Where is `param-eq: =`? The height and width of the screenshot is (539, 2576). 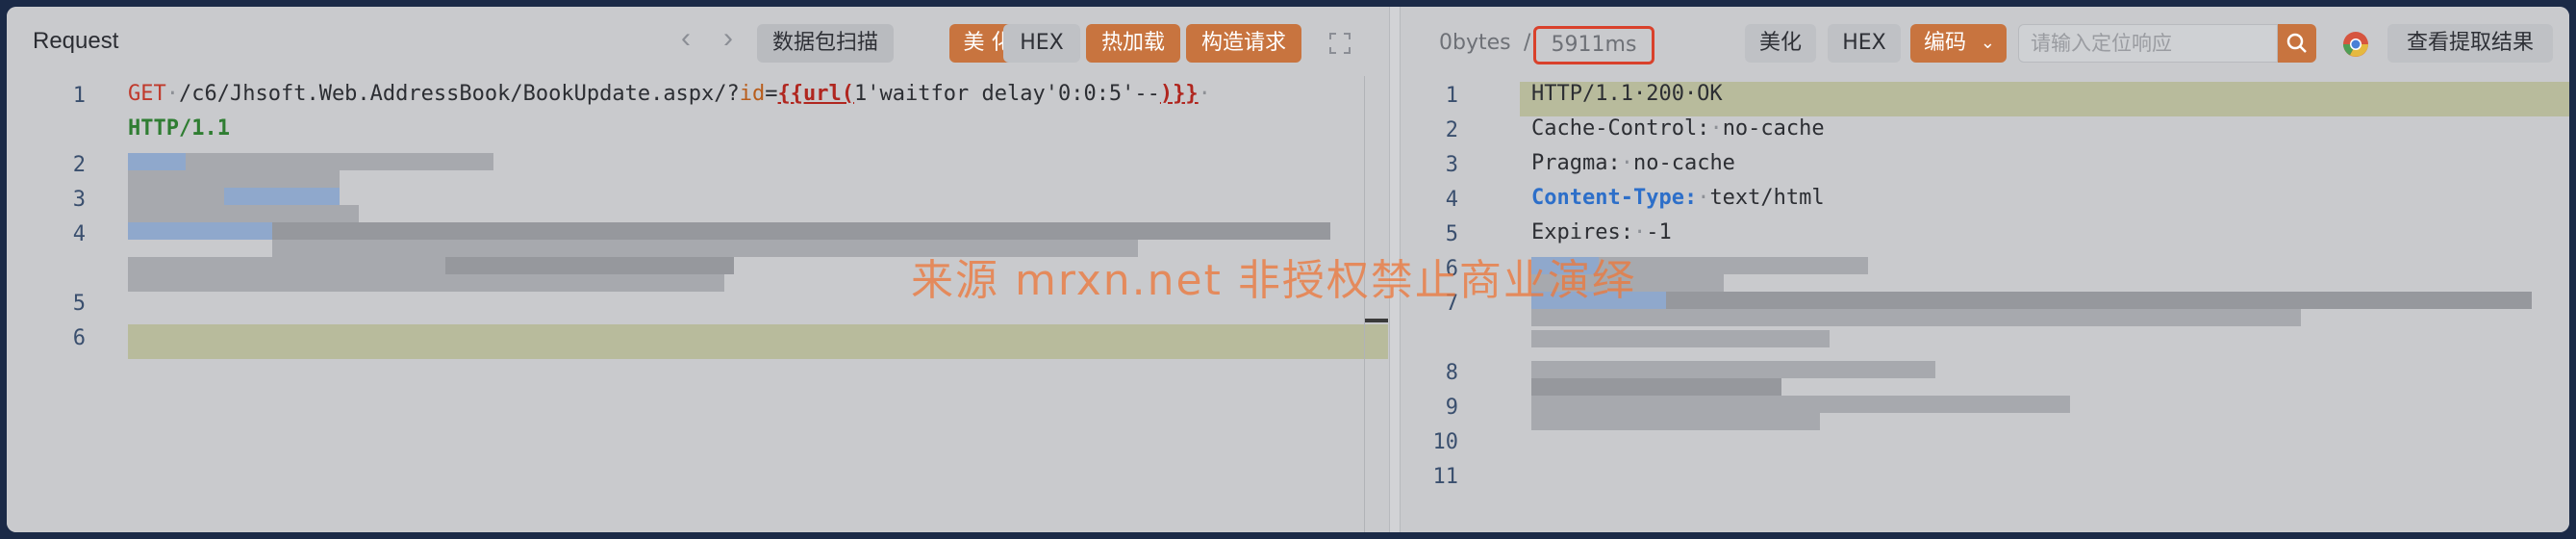
param-eq: = is located at coordinates (772, 94).